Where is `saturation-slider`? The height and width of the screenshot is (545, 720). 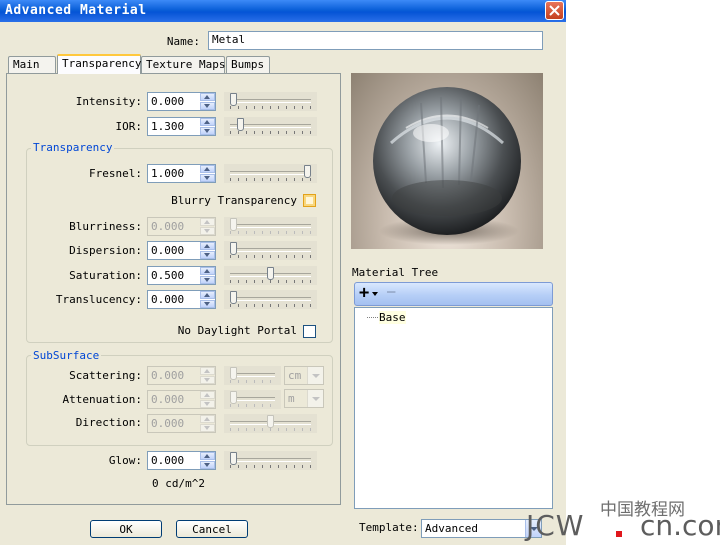
saturation-slider is located at coordinates (270, 275).